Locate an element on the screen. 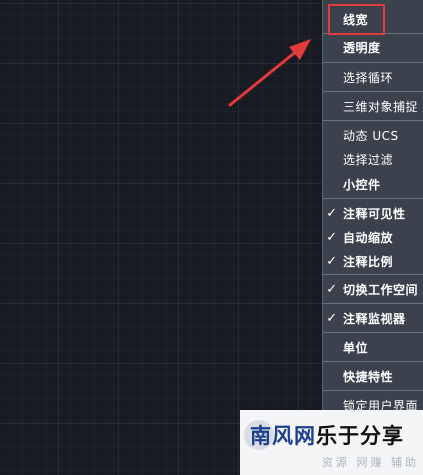  menu-item-label: 注释监视器 is located at coordinates (374, 318).